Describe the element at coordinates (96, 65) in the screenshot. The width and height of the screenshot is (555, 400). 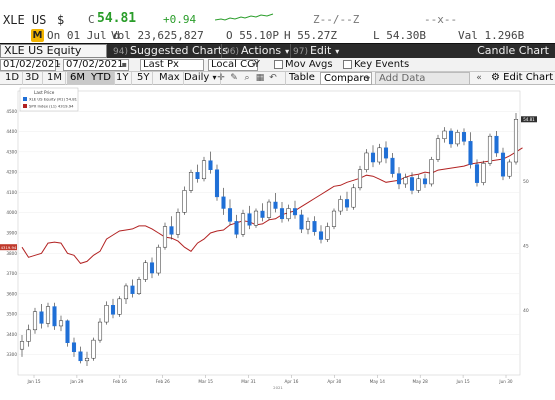
I see `end-date-field: 07/02/2021 ▪` at that location.